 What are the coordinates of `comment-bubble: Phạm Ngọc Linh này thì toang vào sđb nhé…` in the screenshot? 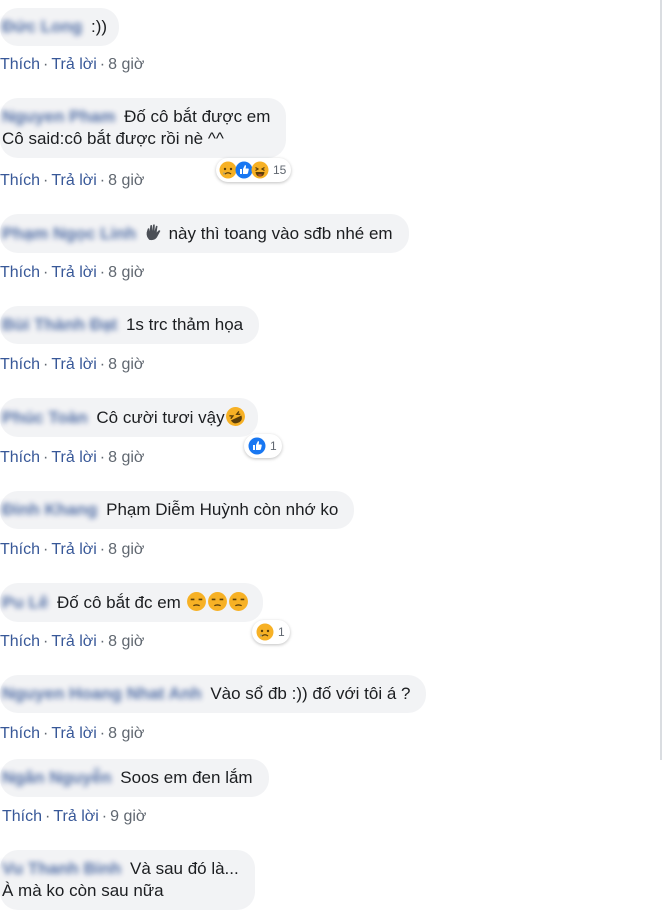 It's located at (204, 233).